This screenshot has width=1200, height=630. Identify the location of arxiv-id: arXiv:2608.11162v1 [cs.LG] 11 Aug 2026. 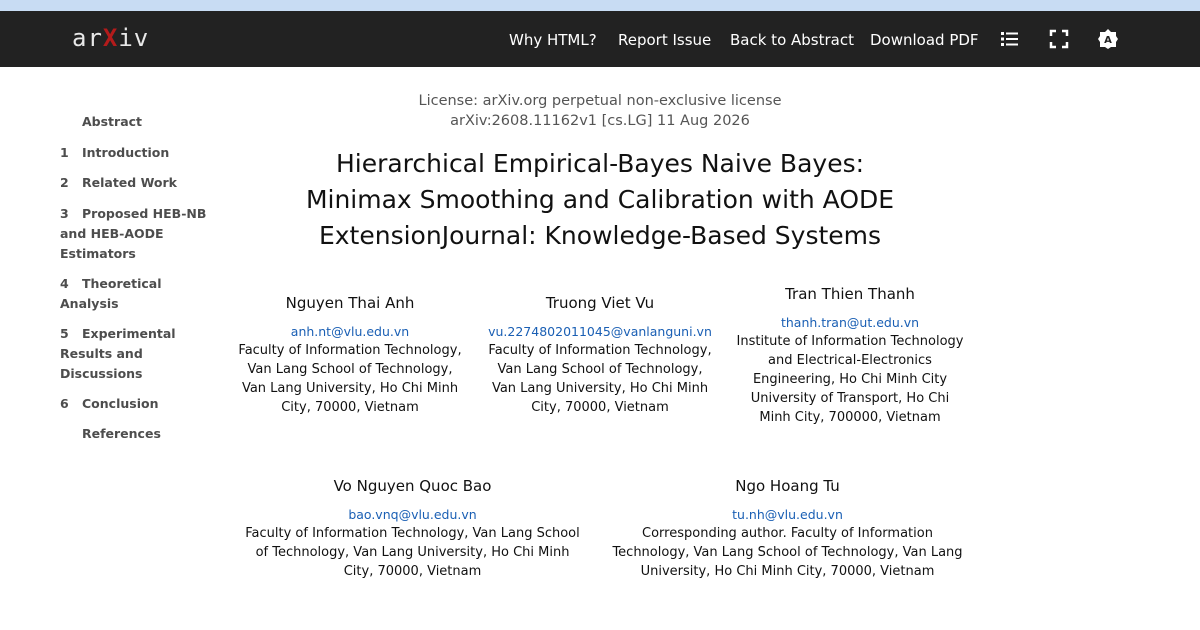
(600, 121).